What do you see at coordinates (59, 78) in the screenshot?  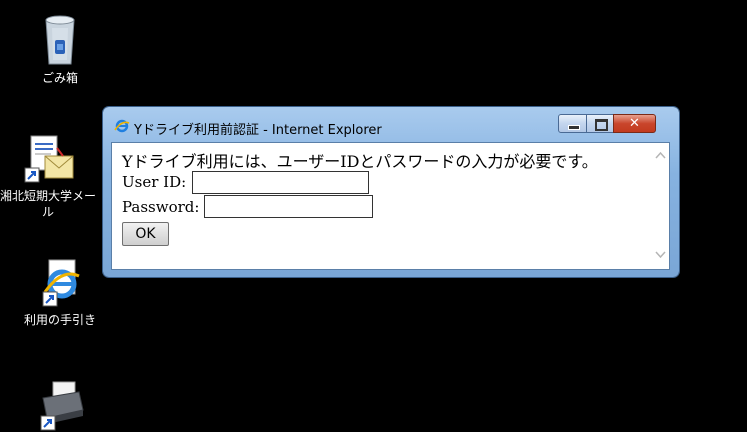 I see `desktop-icon-label: ごみ箱` at bounding box center [59, 78].